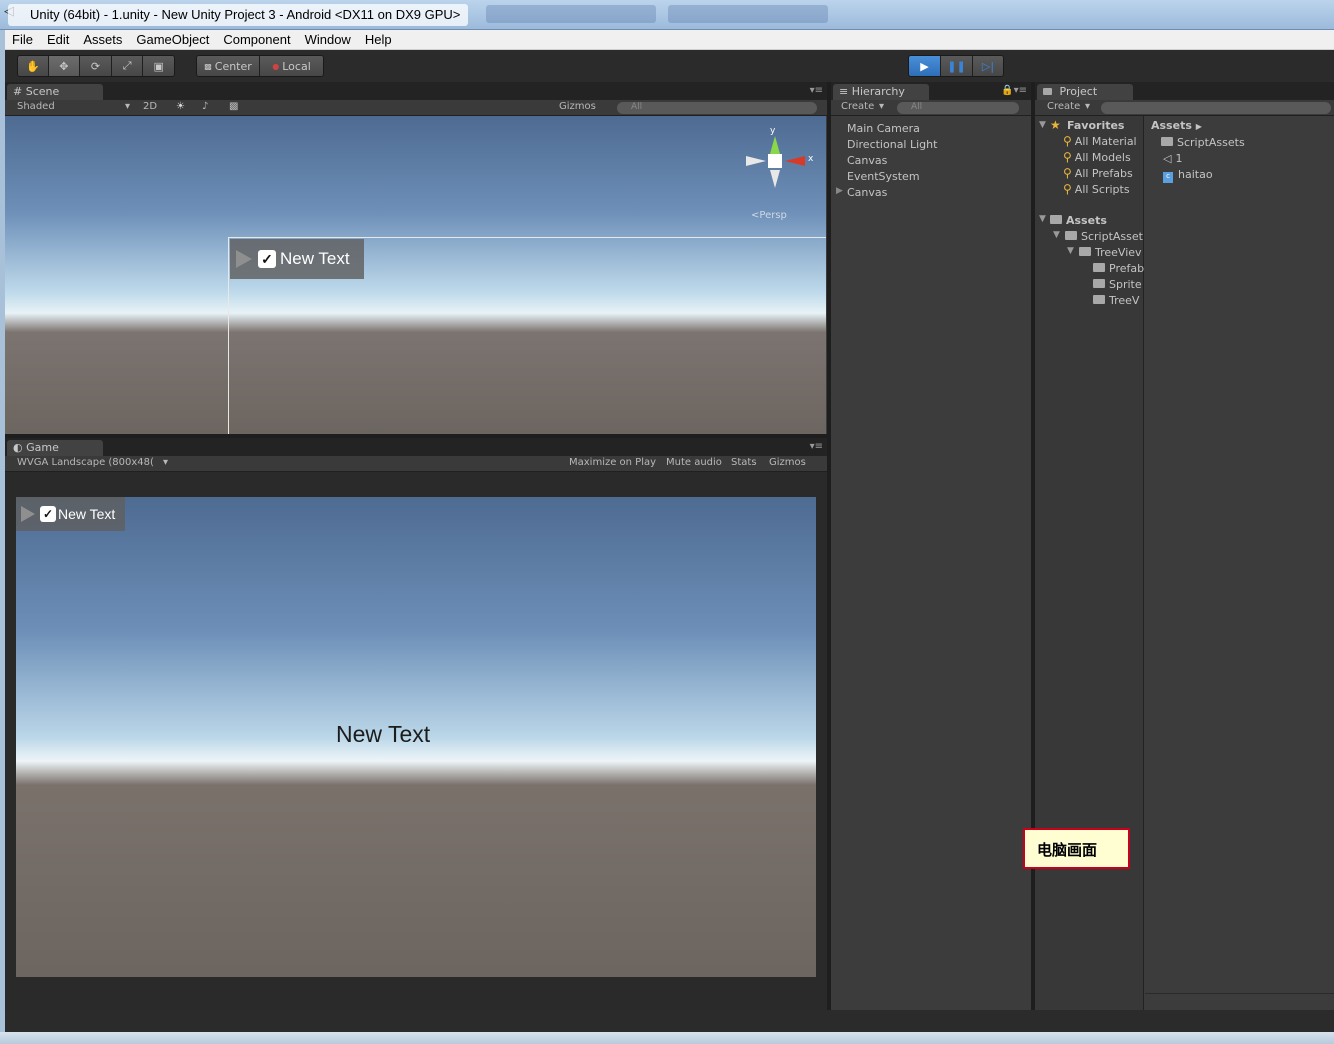  What do you see at coordinates (1203, 142) in the screenshot?
I see `asset-item: ScriptAssets` at bounding box center [1203, 142].